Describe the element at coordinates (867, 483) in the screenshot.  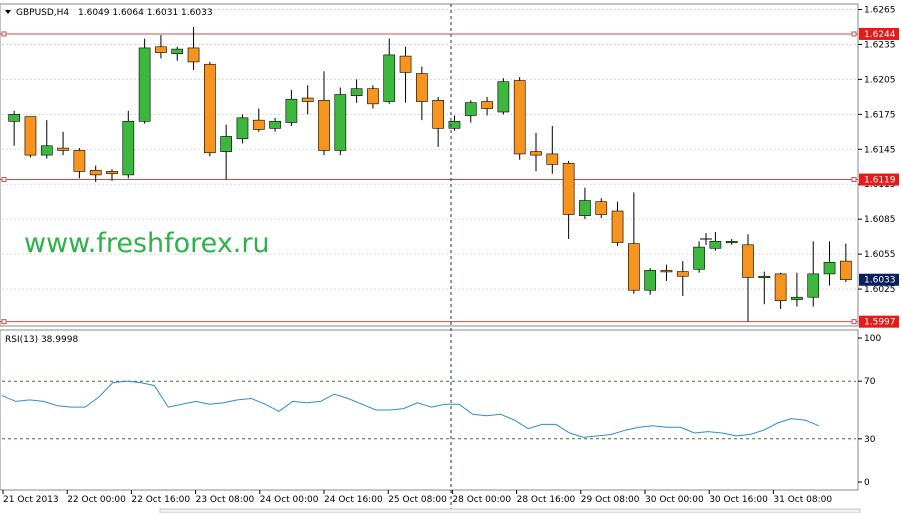
I see `rsi-tick-label: 0` at that location.